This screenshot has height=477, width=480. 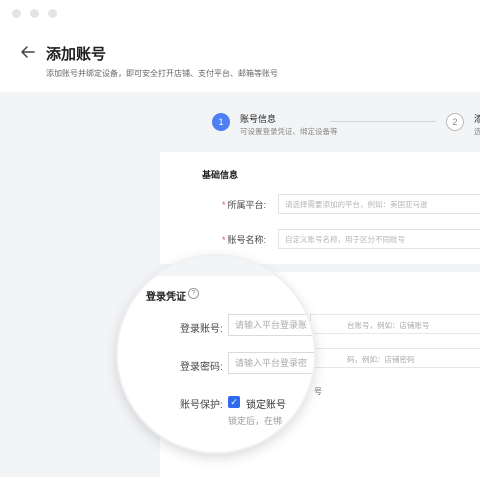 What do you see at coordinates (234, 402) in the screenshot?
I see `lock-account-checkbox: ✓` at bounding box center [234, 402].